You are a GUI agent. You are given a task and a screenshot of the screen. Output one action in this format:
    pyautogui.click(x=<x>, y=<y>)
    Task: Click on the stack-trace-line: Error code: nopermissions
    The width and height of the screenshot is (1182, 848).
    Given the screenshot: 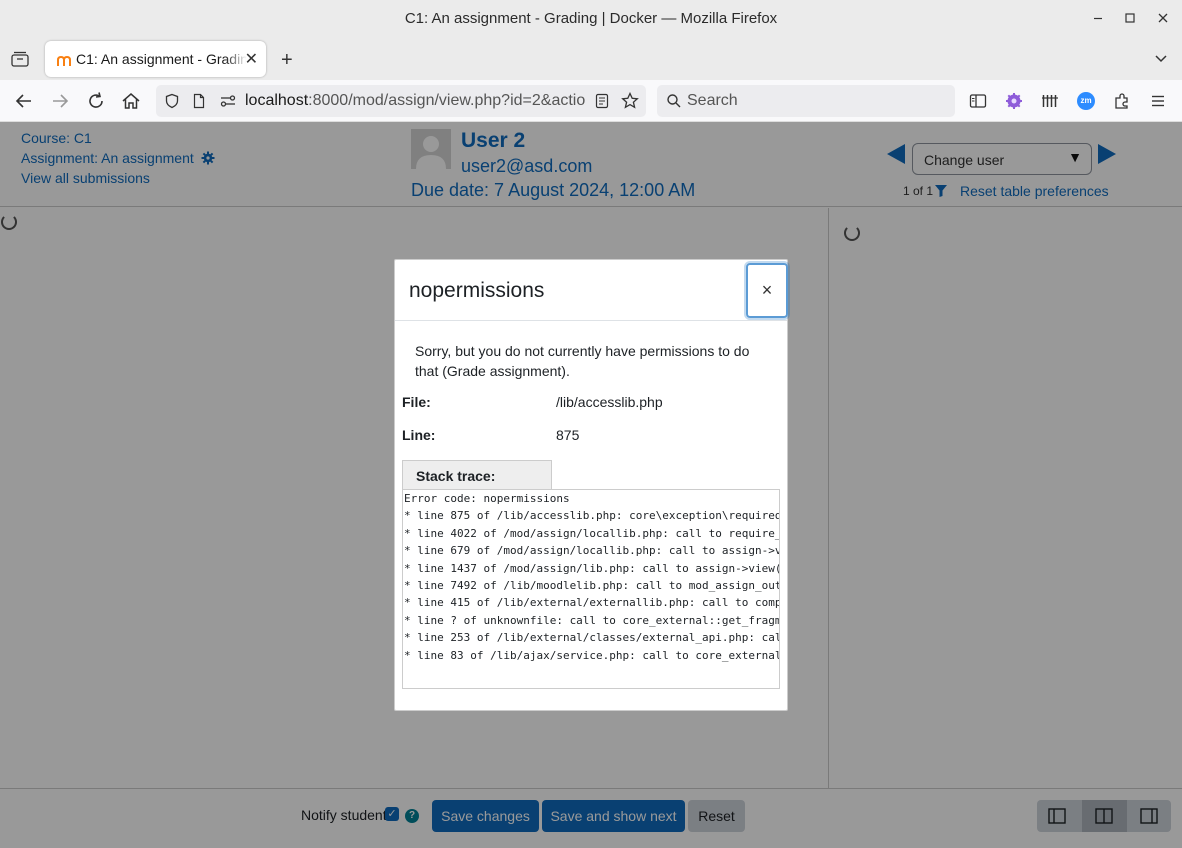 What is the action you would take?
    pyautogui.click(x=487, y=498)
    